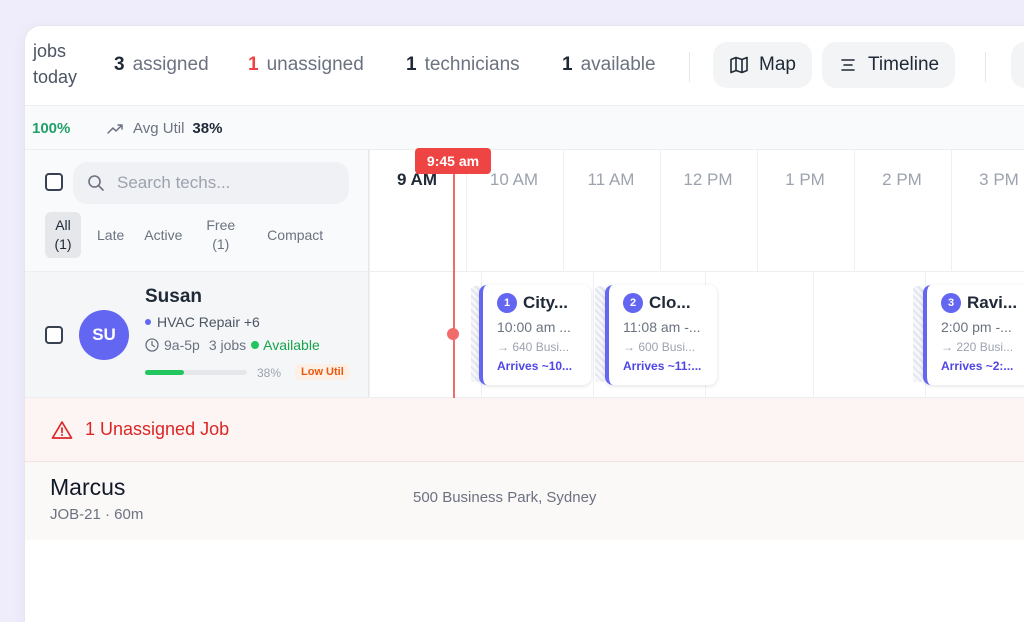 This screenshot has width=1024, height=622. Describe the element at coordinates (708, 179) in the screenshot. I see `hour-label: 12 PM` at that location.